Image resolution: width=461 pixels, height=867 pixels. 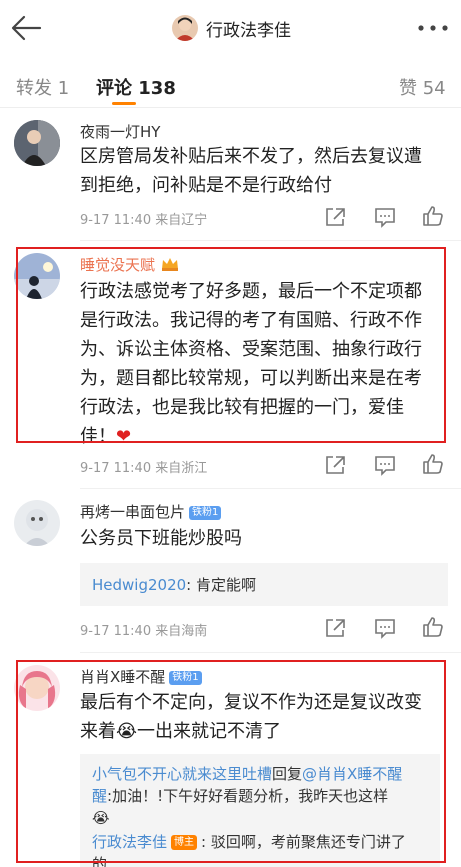 I want to click on heart-icon: ❤, so click(x=124, y=436).